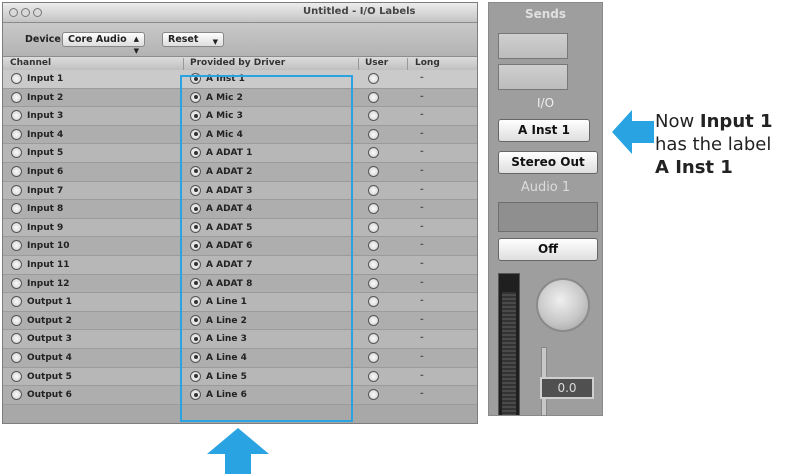 The image size is (803, 475). What do you see at coordinates (48, 264) in the screenshot?
I see `channel-name: Input 11` at bounding box center [48, 264].